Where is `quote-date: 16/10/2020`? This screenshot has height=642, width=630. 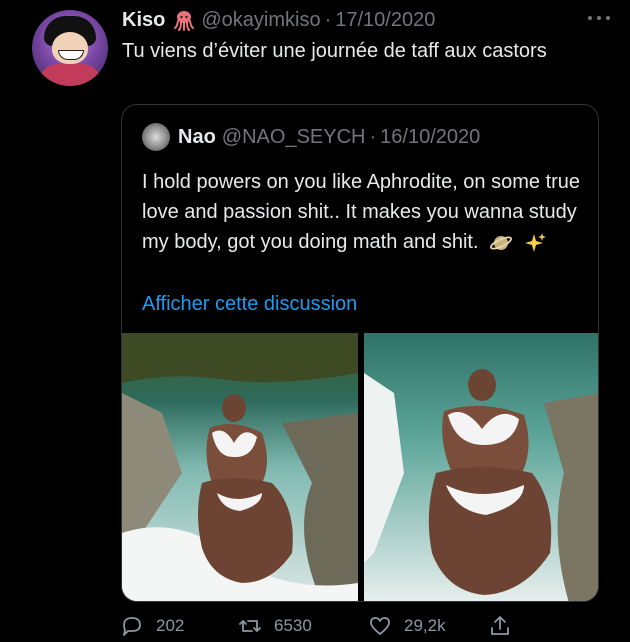
quote-date: 16/10/2020 is located at coordinates (430, 137).